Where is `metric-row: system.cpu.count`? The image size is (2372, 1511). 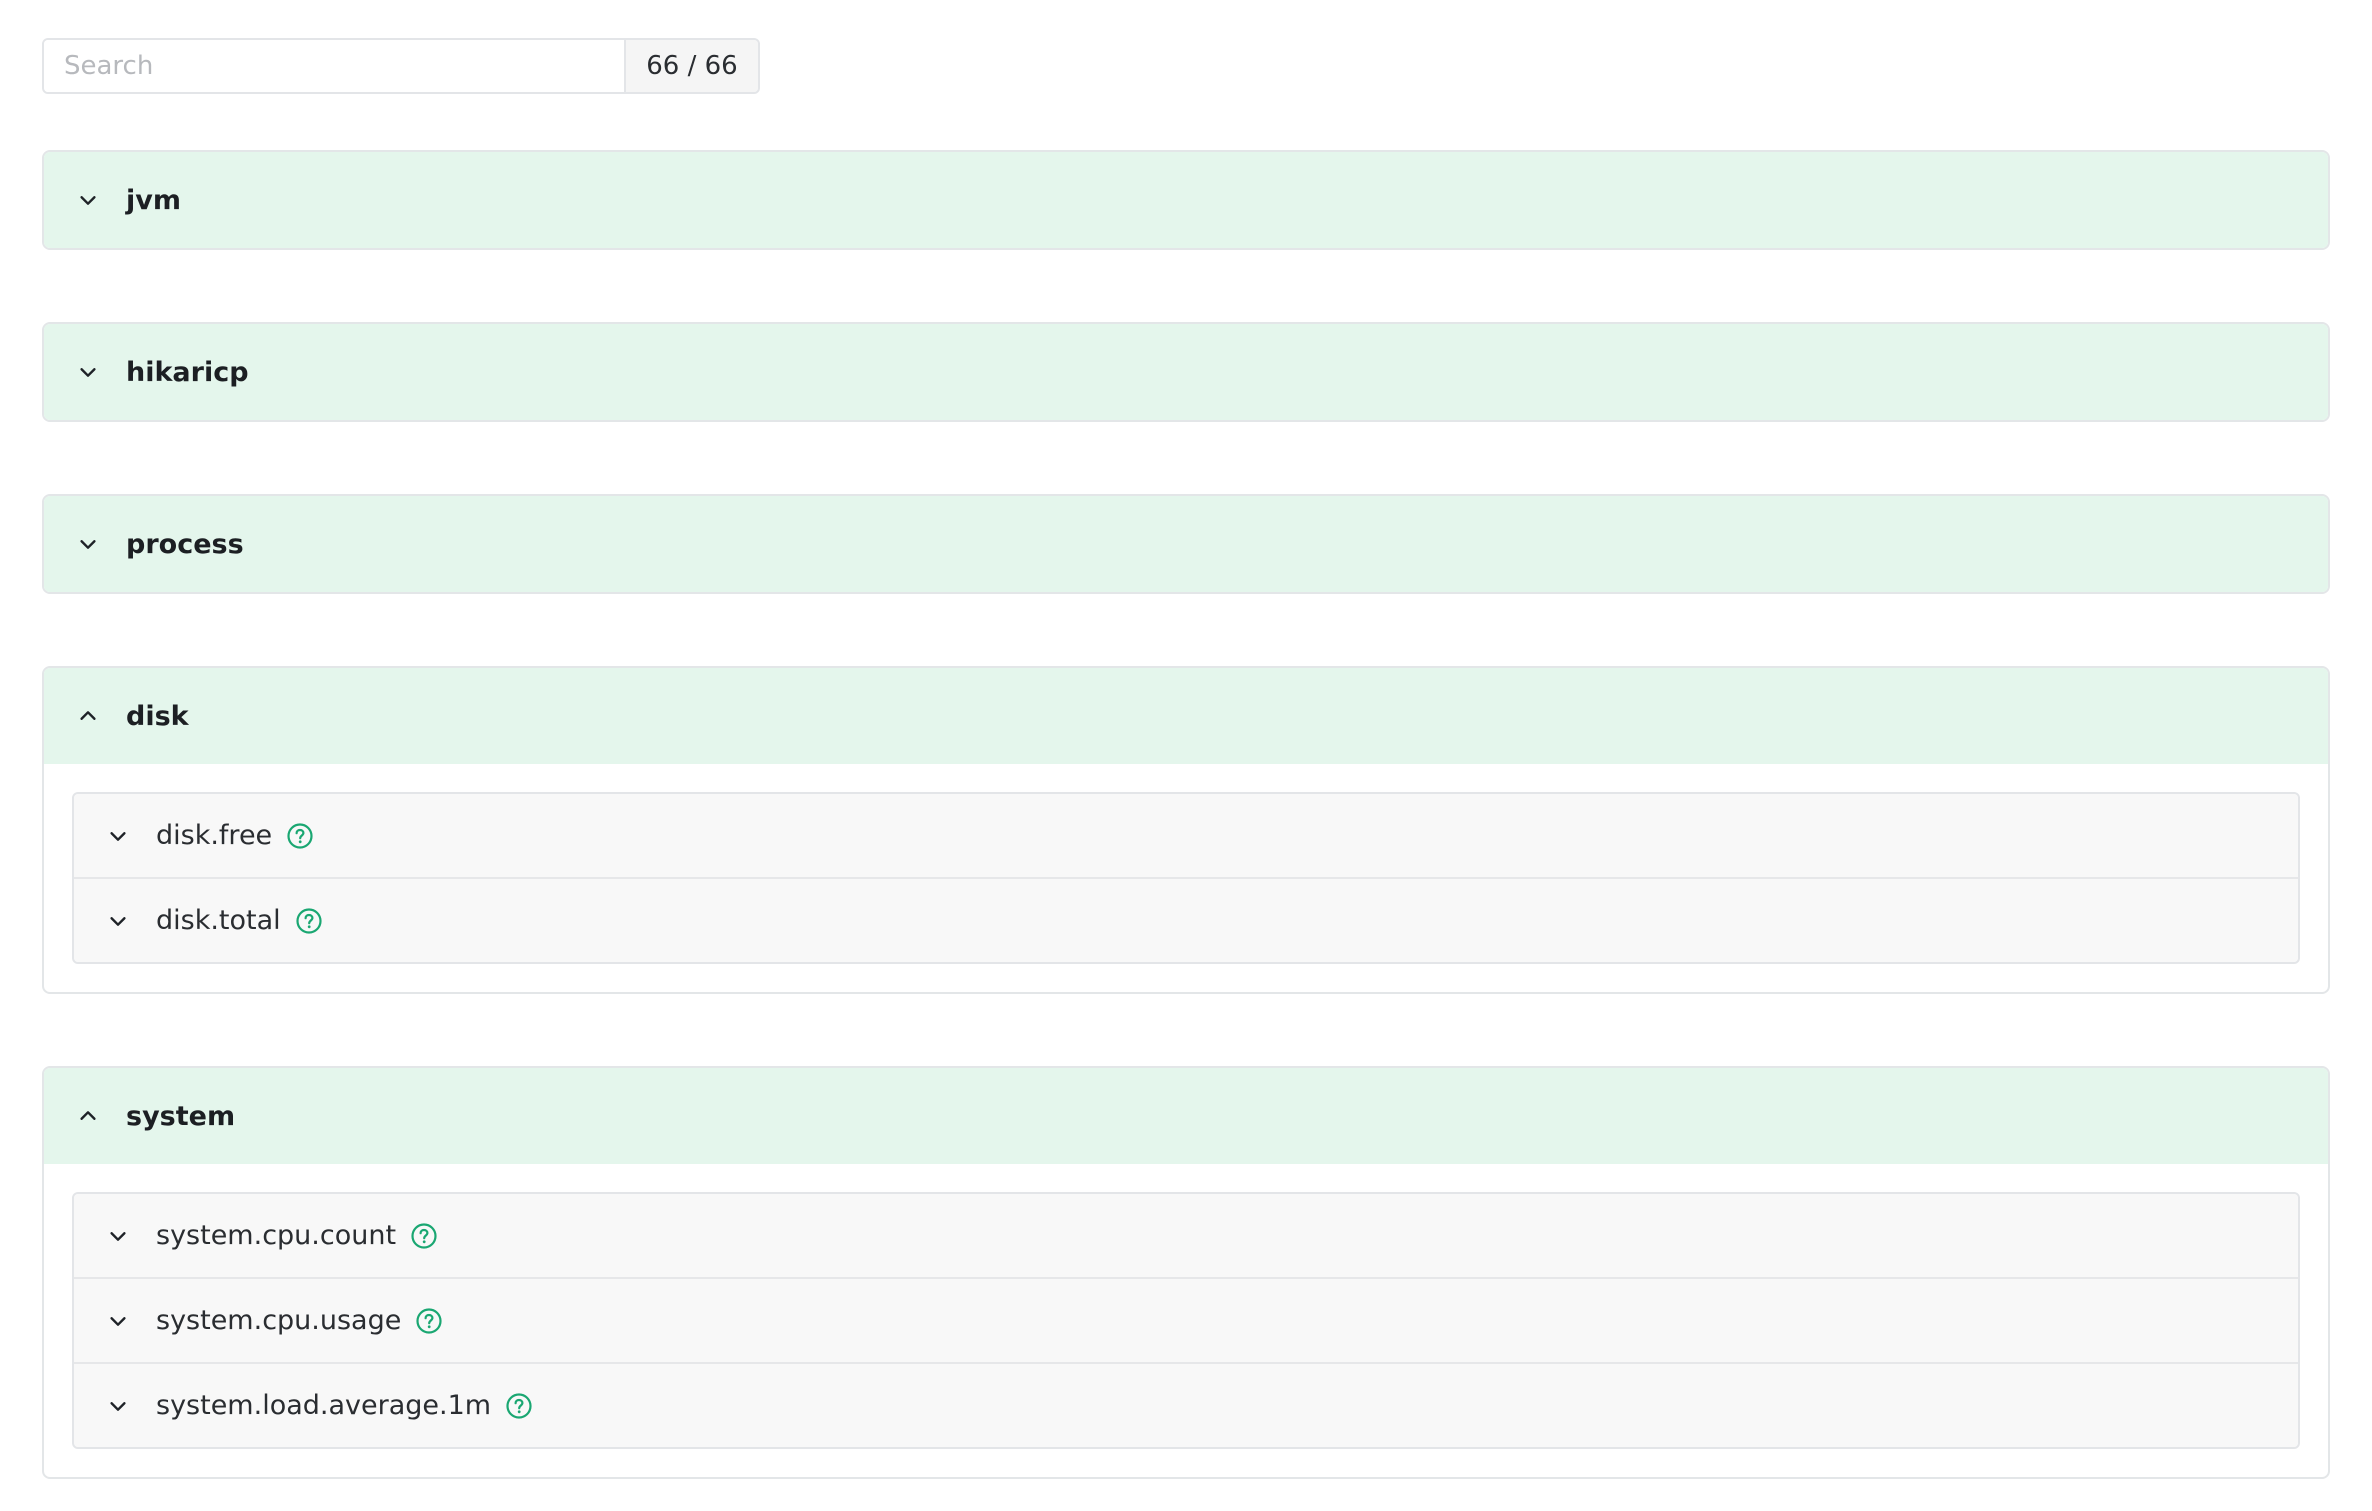
metric-row: system.cpu.count is located at coordinates (1186, 1235).